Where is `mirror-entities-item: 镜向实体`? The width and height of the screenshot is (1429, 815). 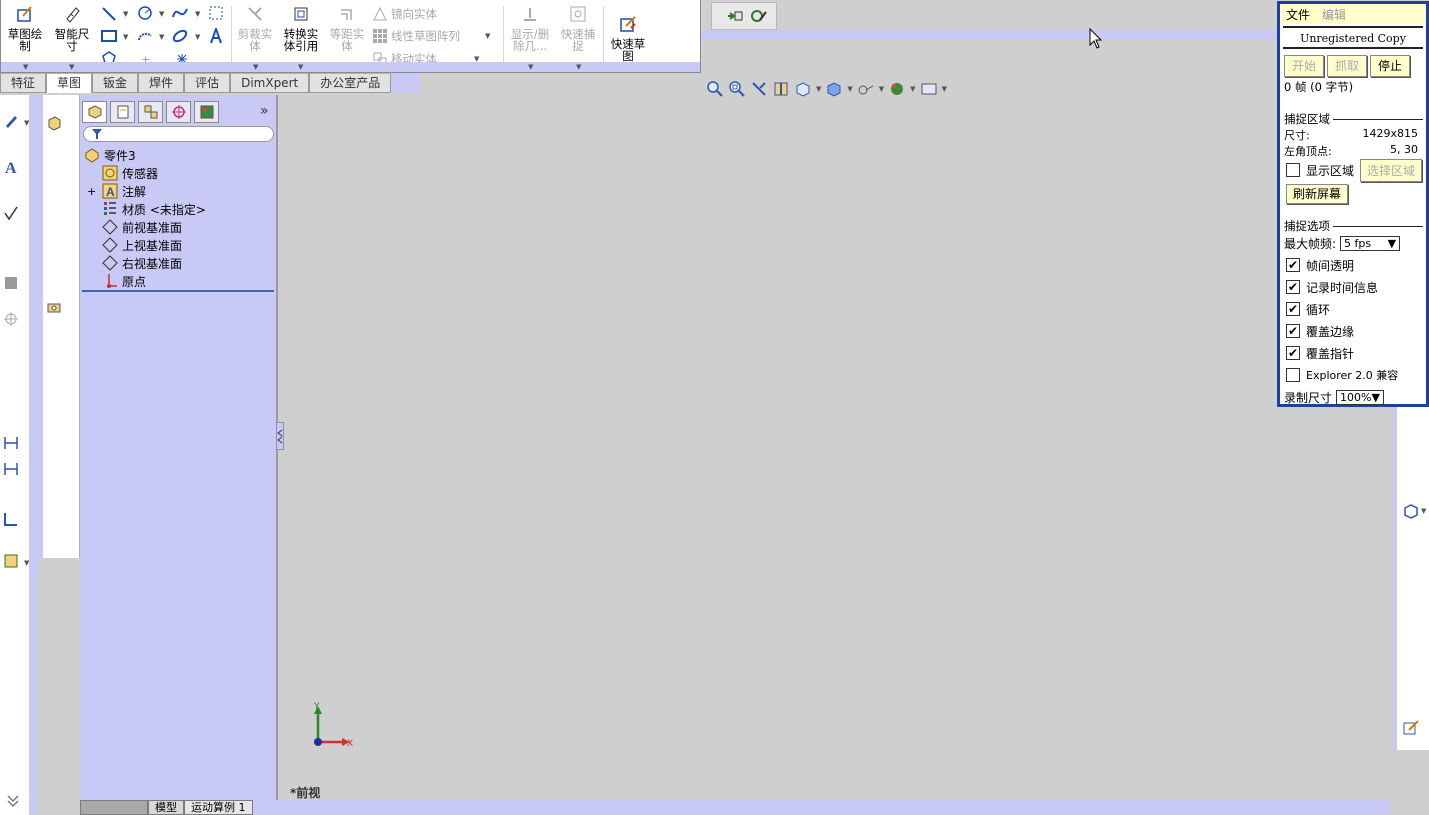 mirror-entities-item: 镜向实体 is located at coordinates (404, 14).